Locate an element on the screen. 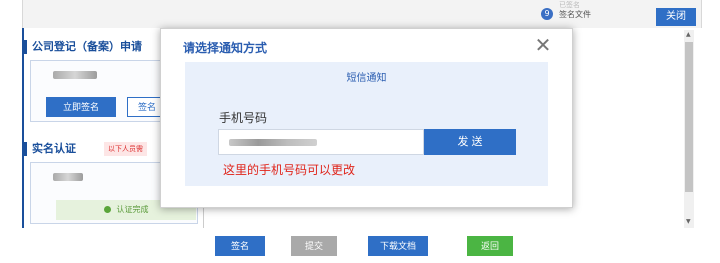 The height and width of the screenshot is (263, 720). signature-file-count-badge: 9 is located at coordinates (547, 14).